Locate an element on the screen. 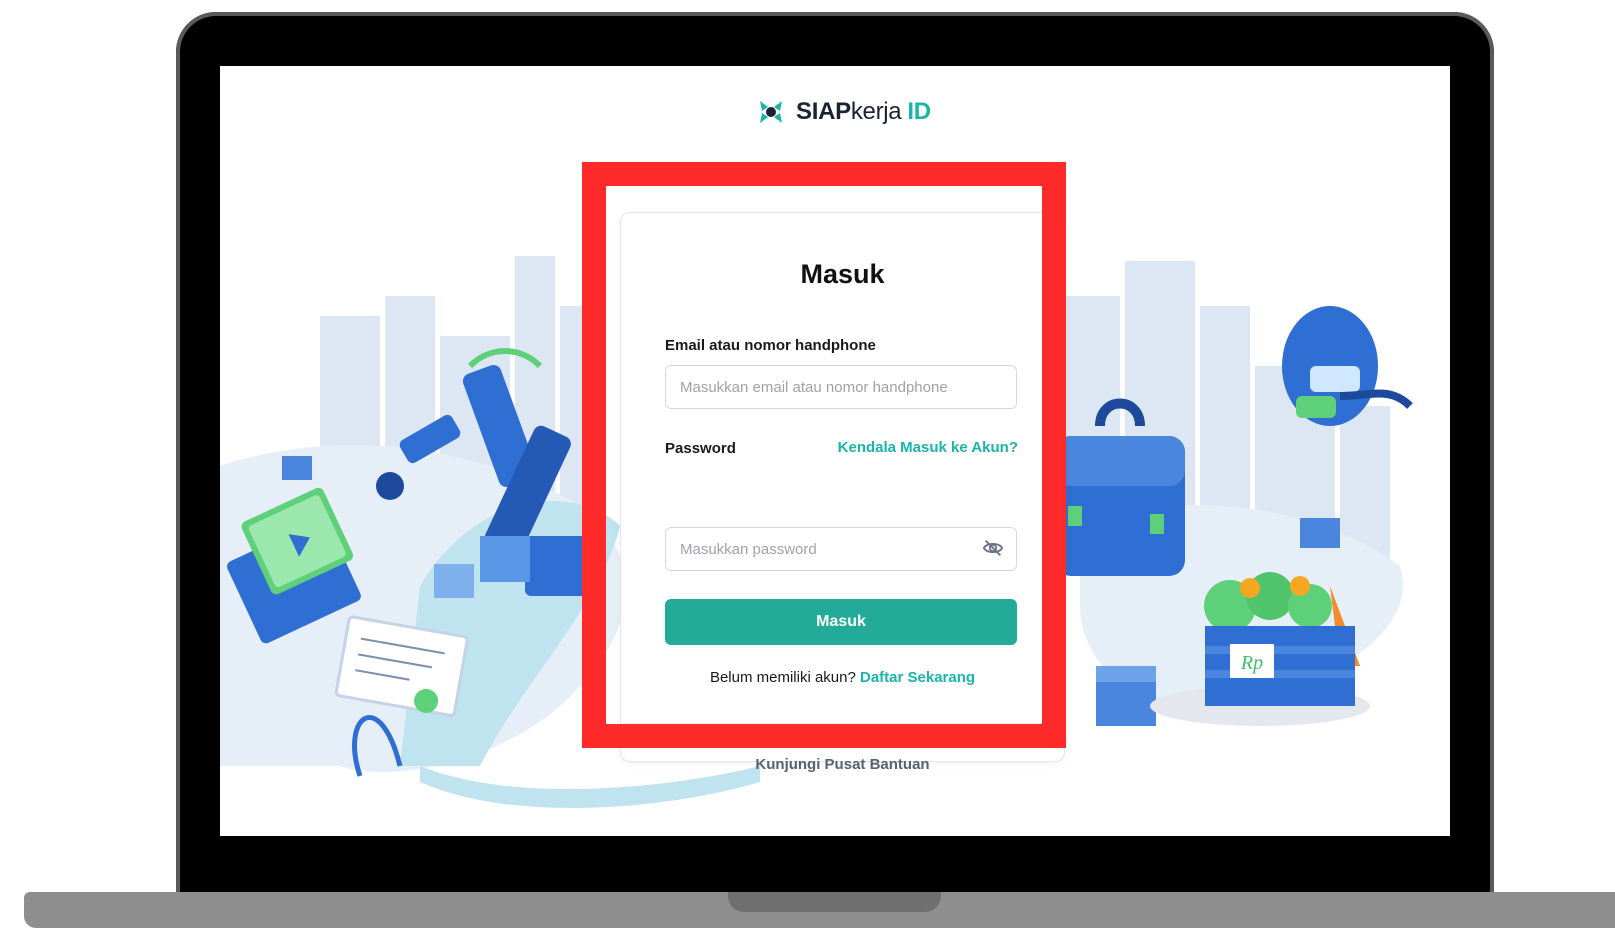 This screenshot has width=1615, height=928. logo-brand-regular: kerja is located at coordinates (876, 111).